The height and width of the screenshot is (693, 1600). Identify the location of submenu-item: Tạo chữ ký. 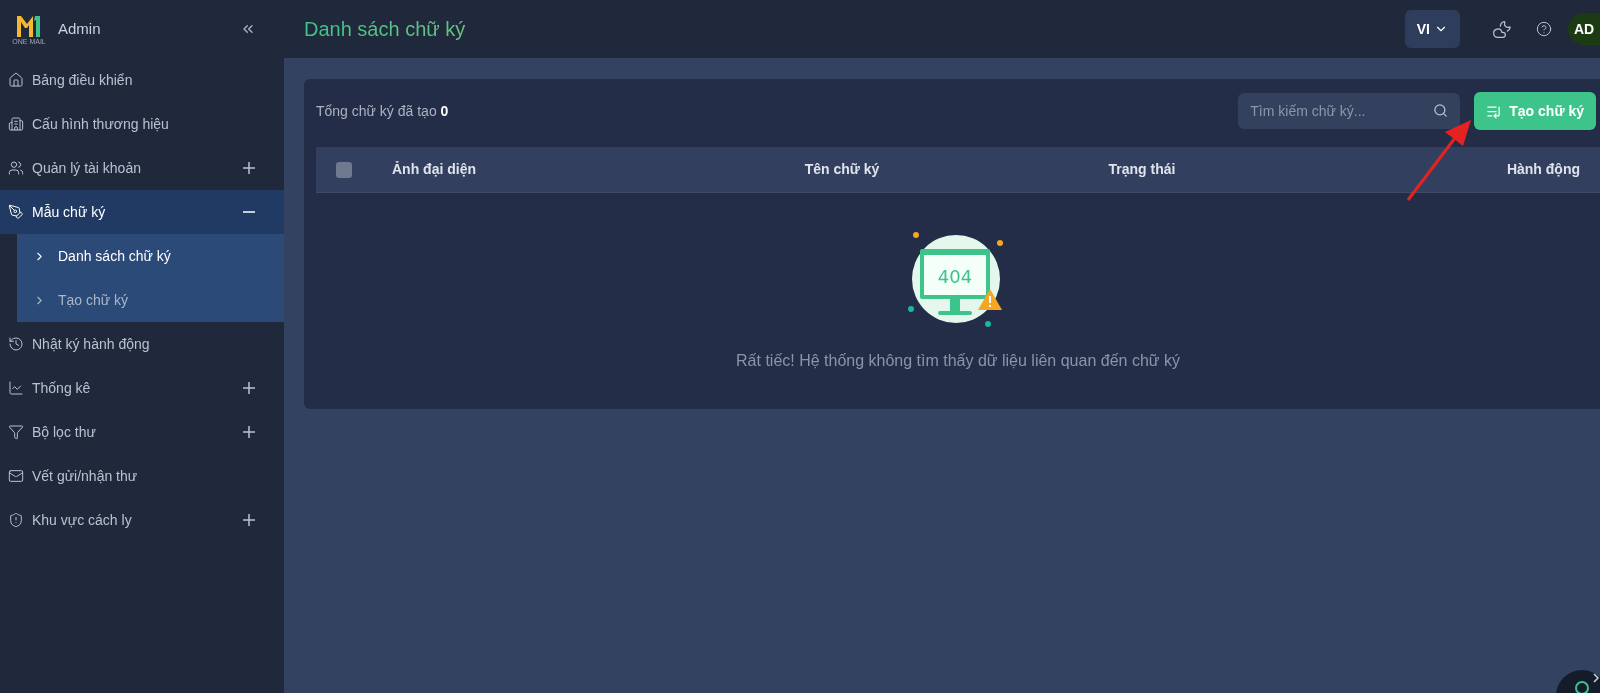
(150, 300).